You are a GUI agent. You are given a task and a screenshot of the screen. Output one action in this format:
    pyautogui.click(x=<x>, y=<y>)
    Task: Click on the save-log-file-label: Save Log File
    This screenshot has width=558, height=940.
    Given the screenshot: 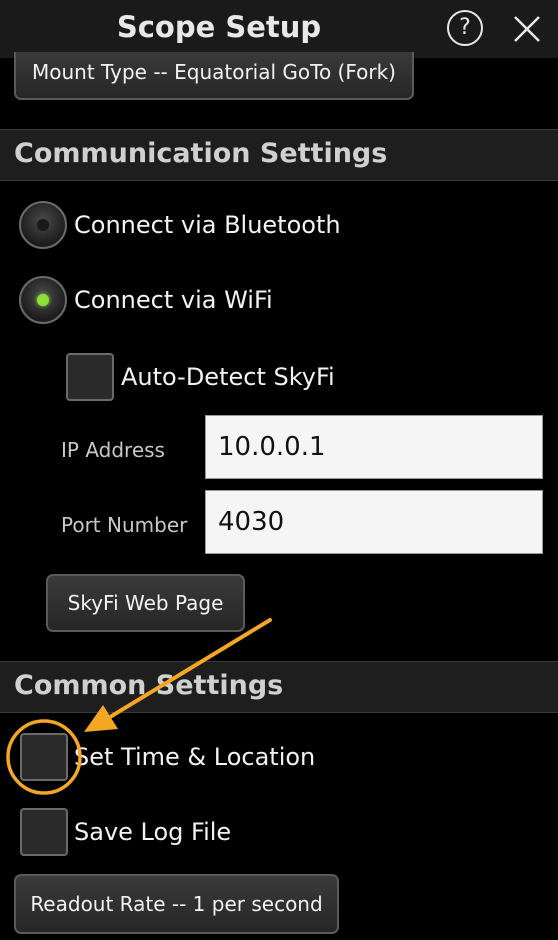 What is the action you would take?
    pyautogui.click(x=152, y=832)
    